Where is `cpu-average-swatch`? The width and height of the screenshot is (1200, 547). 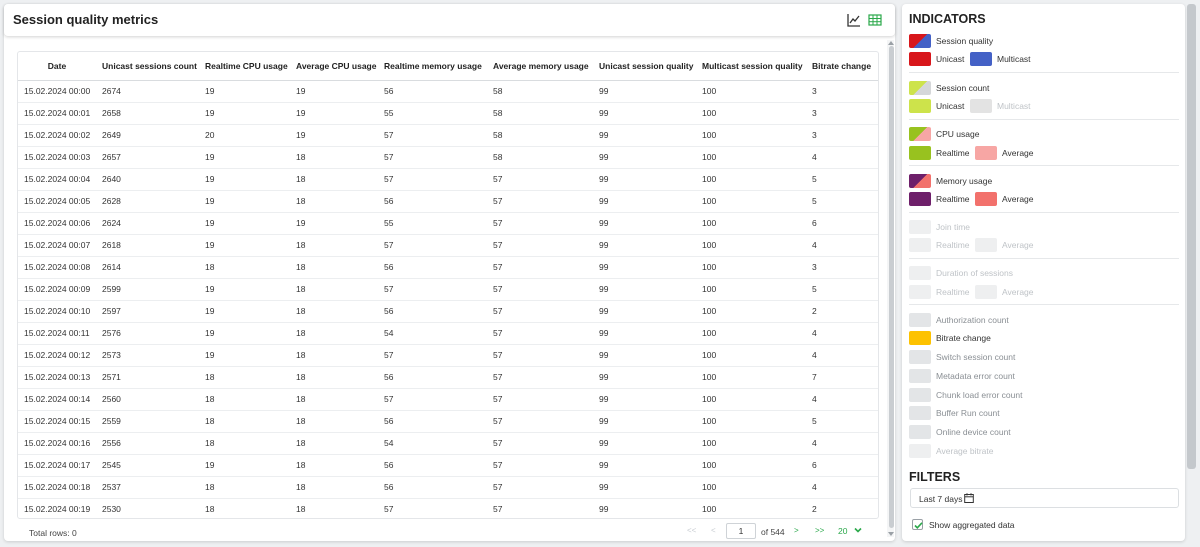
cpu-average-swatch is located at coordinates (986, 153).